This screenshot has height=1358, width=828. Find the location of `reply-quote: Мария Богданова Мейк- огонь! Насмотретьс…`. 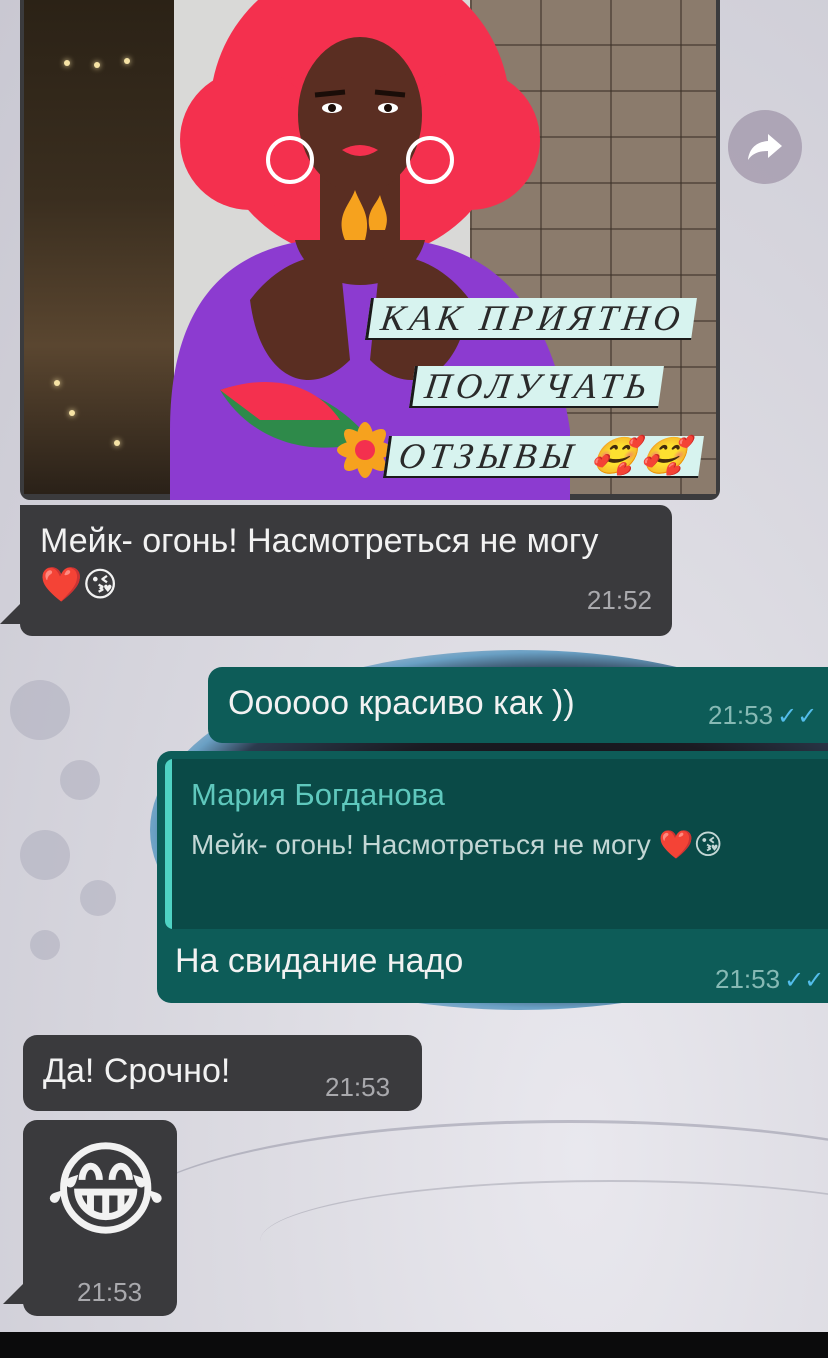

reply-quote: Мария Богданова Мейк- огонь! Насмотретьс… is located at coordinates (496, 844).